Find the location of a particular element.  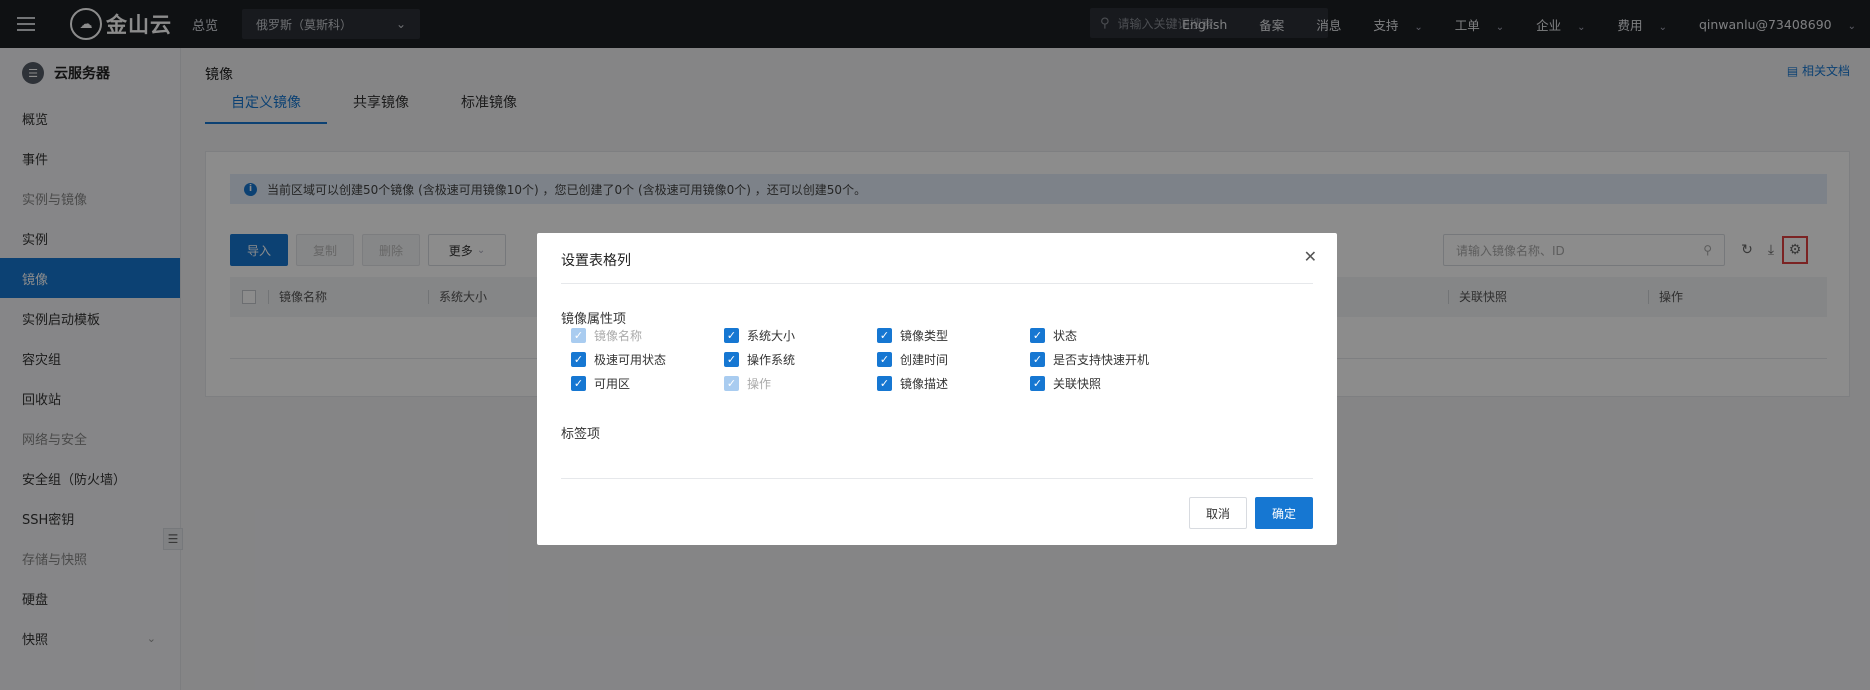

section-tags: 标签项 is located at coordinates (581, 434).